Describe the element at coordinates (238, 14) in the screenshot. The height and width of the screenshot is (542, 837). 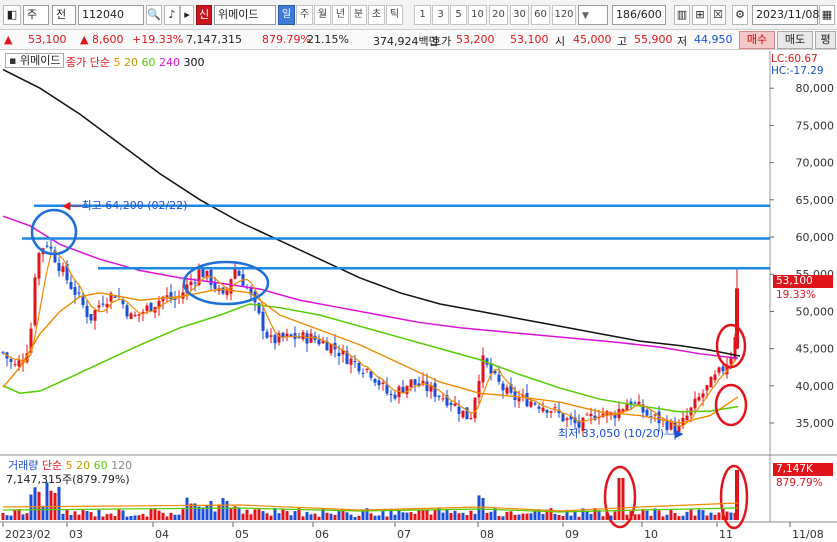
I see `stock-name-value: 위메이드` at that location.